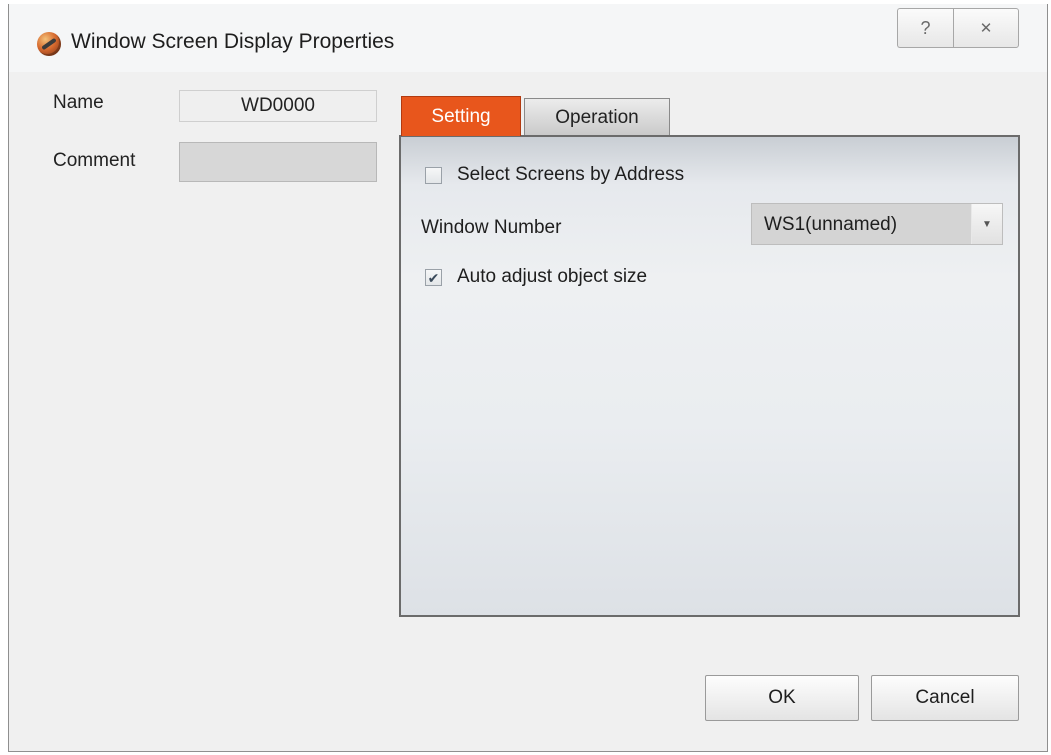 Image resolution: width=1051 pixels, height=755 pixels. Describe the element at coordinates (78, 102) in the screenshot. I see `name-label: Name` at that location.